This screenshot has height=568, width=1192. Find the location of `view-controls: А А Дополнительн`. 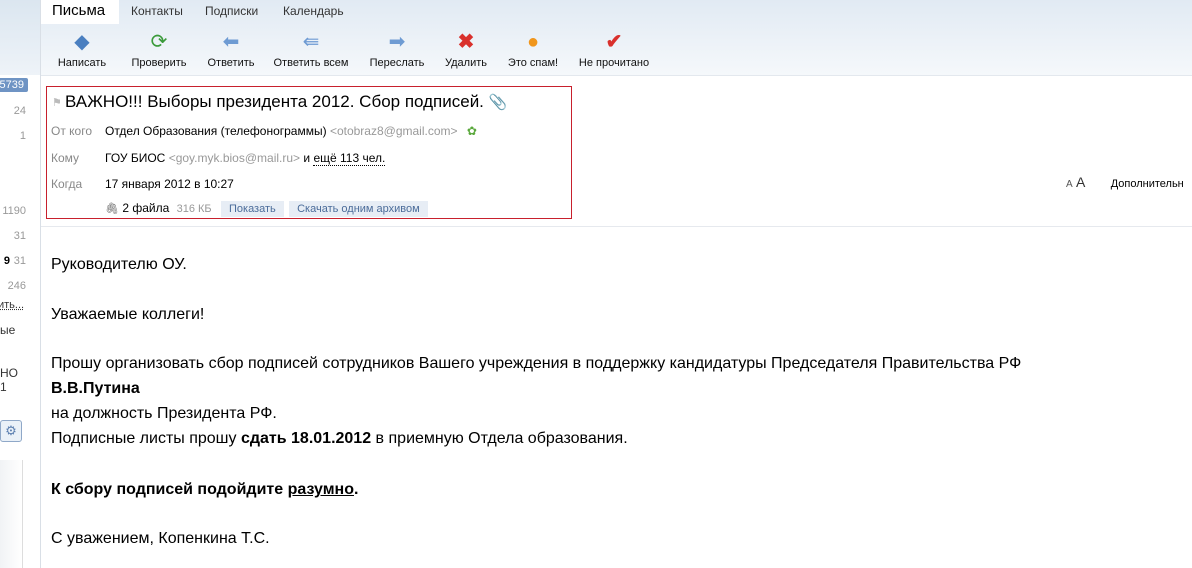

view-controls: А А Дополнительн is located at coordinates (1125, 182).